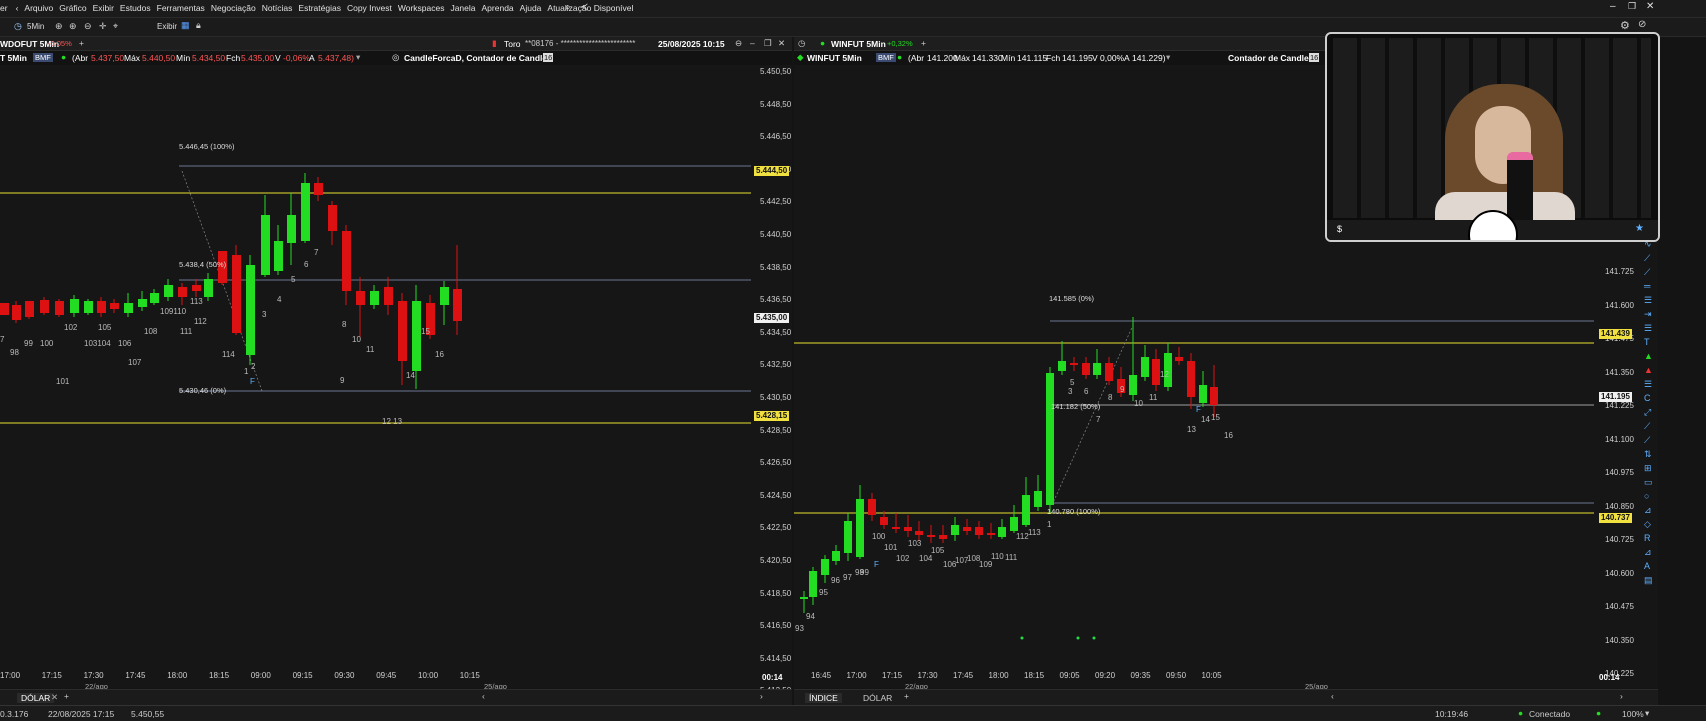 The height and width of the screenshot is (721, 1706). Describe the element at coordinates (823, 698) in the screenshot. I see `right-bottom-tab-indice: ÍNDICE` at that location.